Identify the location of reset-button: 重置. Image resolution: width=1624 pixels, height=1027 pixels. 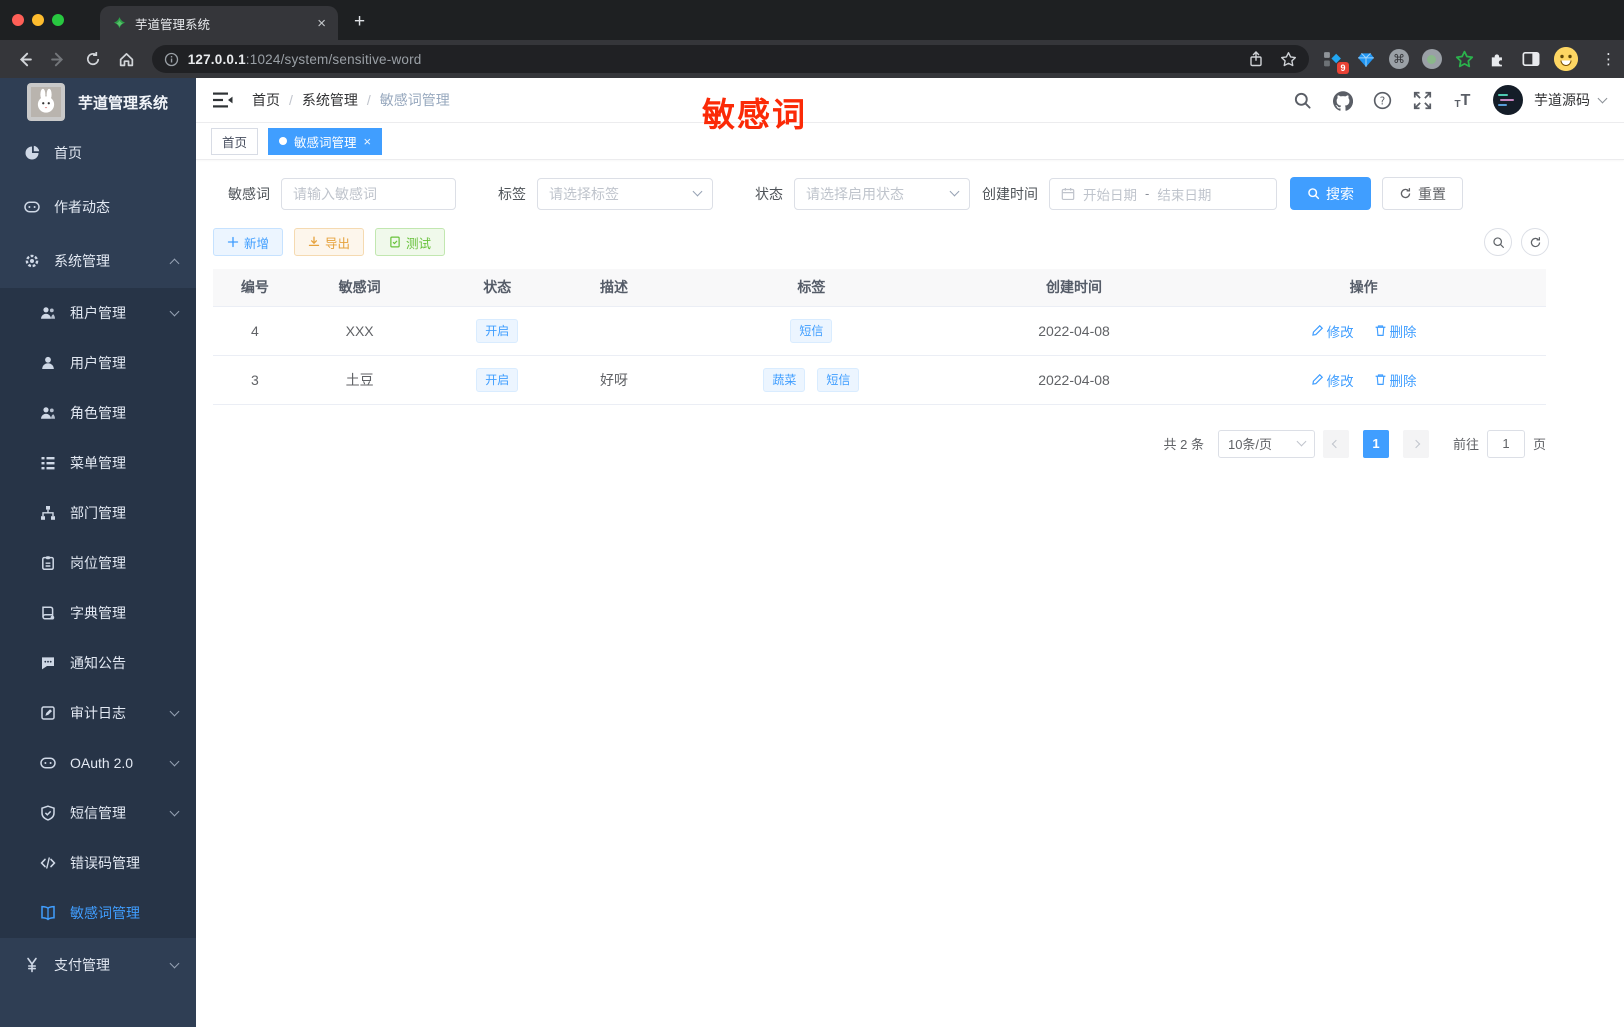
(1422, 193).